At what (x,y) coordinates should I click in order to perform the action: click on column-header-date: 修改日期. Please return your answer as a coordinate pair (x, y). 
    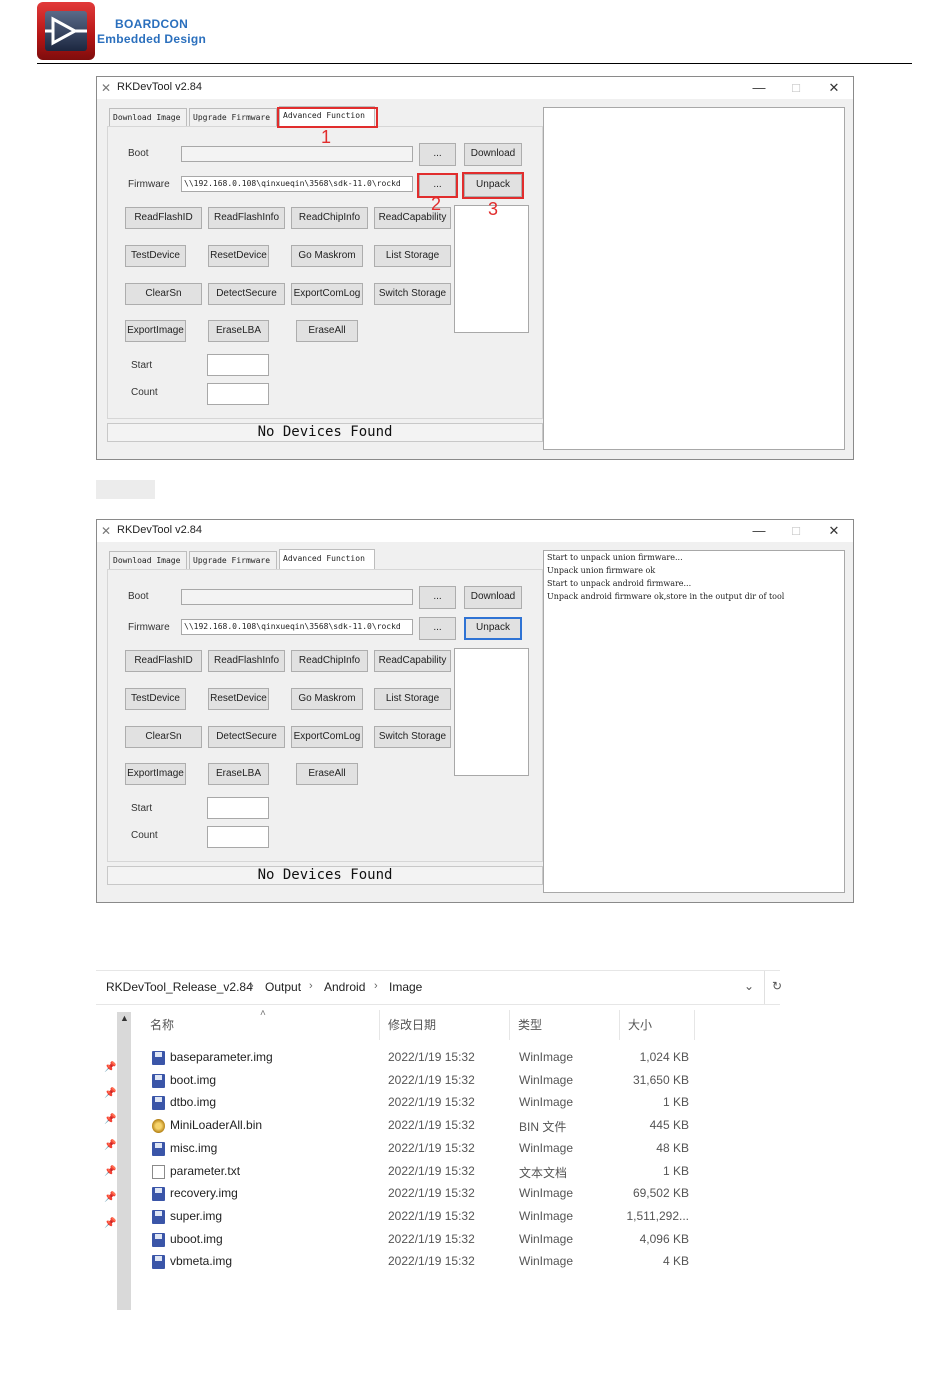
    Looking at the image, I should click on (412, 1024).